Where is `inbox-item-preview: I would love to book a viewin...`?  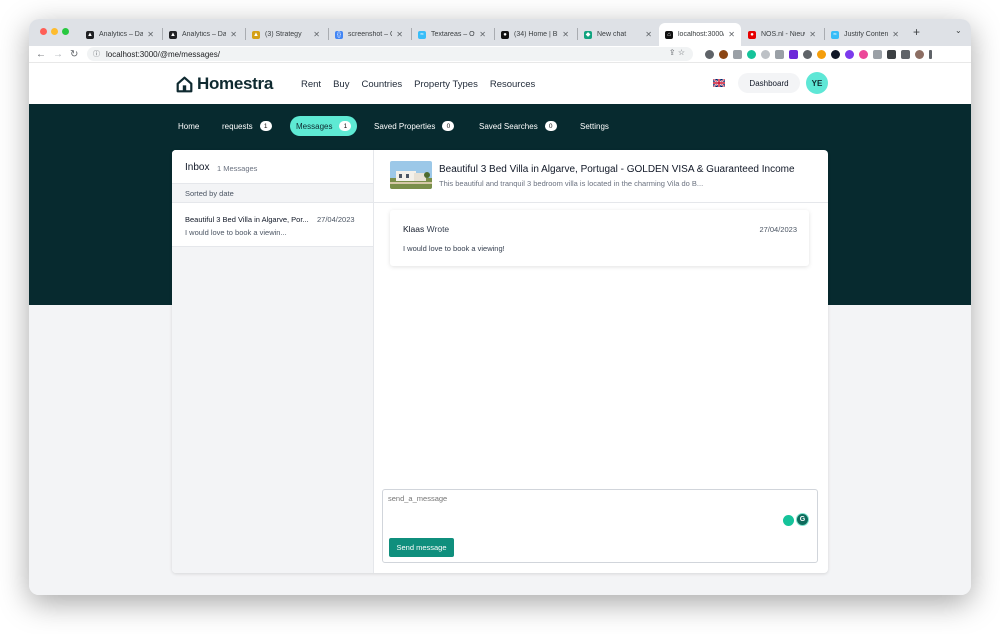
inbox-item-preview: I would love to book a viewin... is located at coordinates (236, 232).